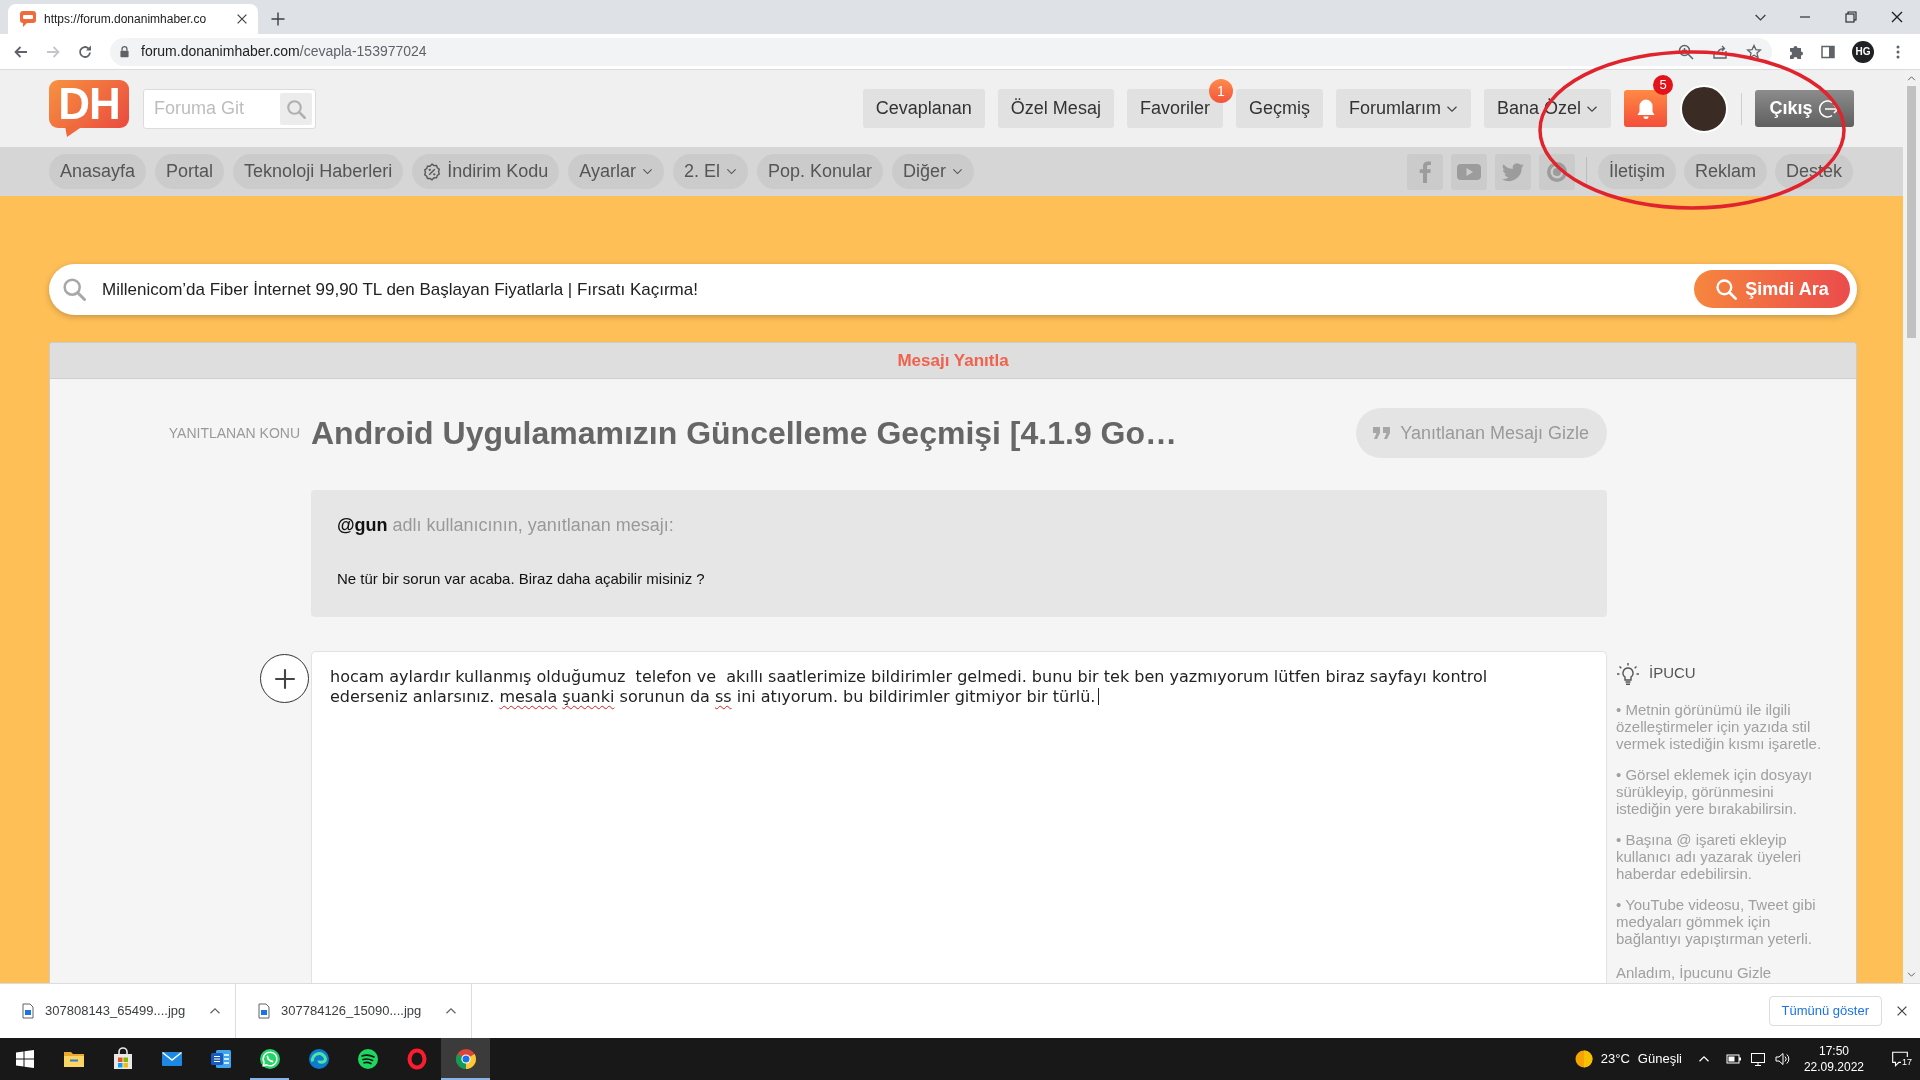 The image size is (1920, 1080). Describe the element at coordinates (85, 51) in the screenshot. I see `reload-icon` at that location.